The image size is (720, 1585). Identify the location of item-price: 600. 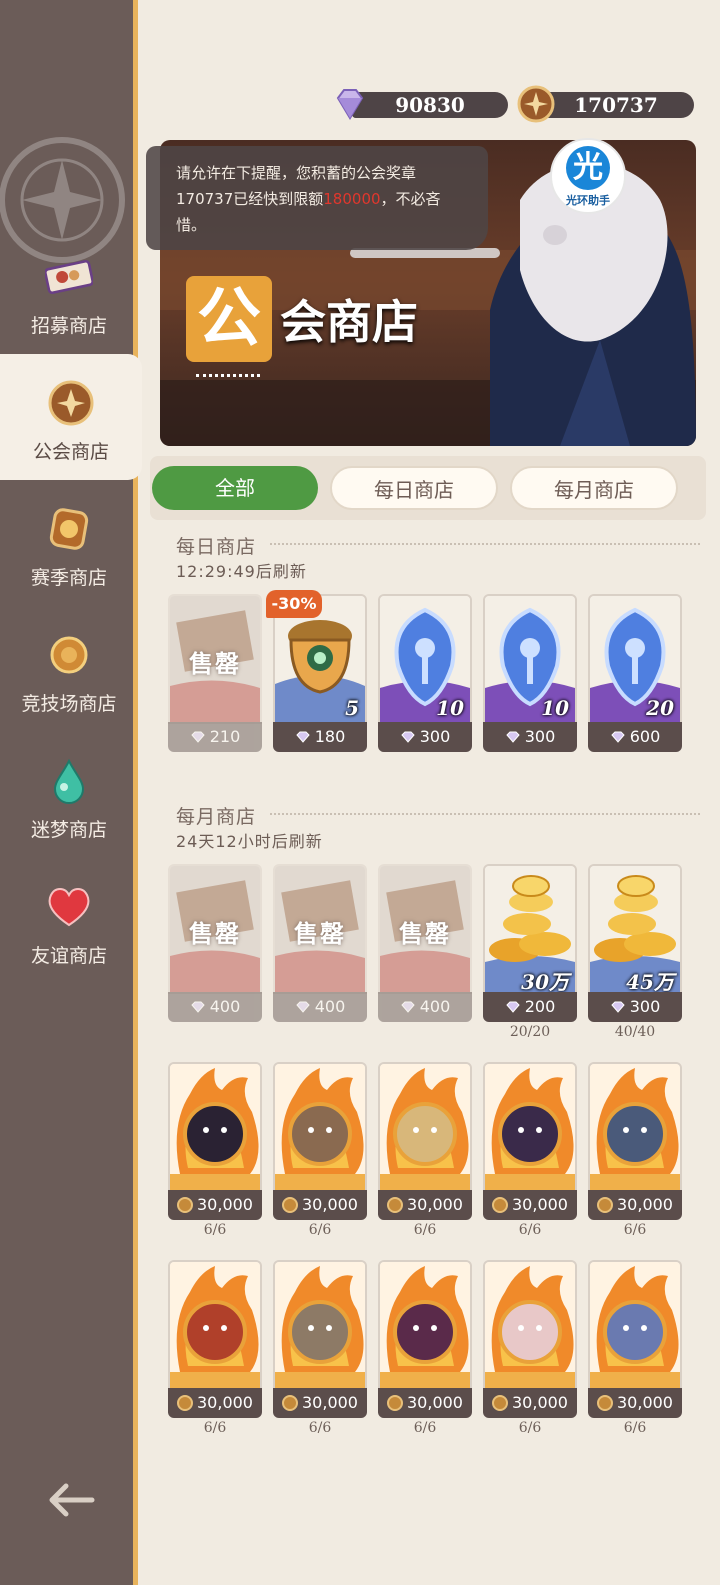
(635, 737).